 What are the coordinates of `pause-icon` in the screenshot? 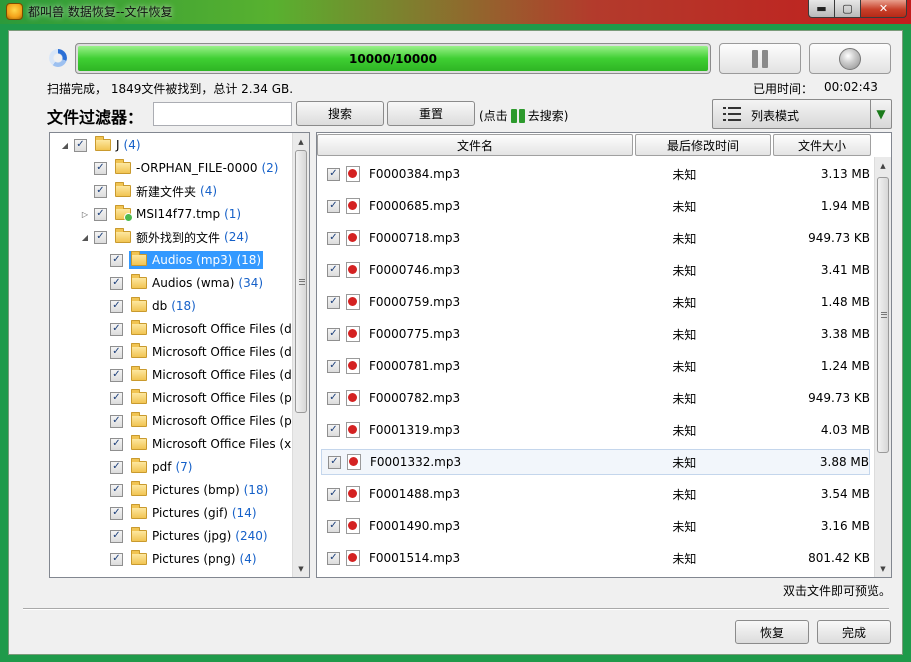 It's located at (760, 58).